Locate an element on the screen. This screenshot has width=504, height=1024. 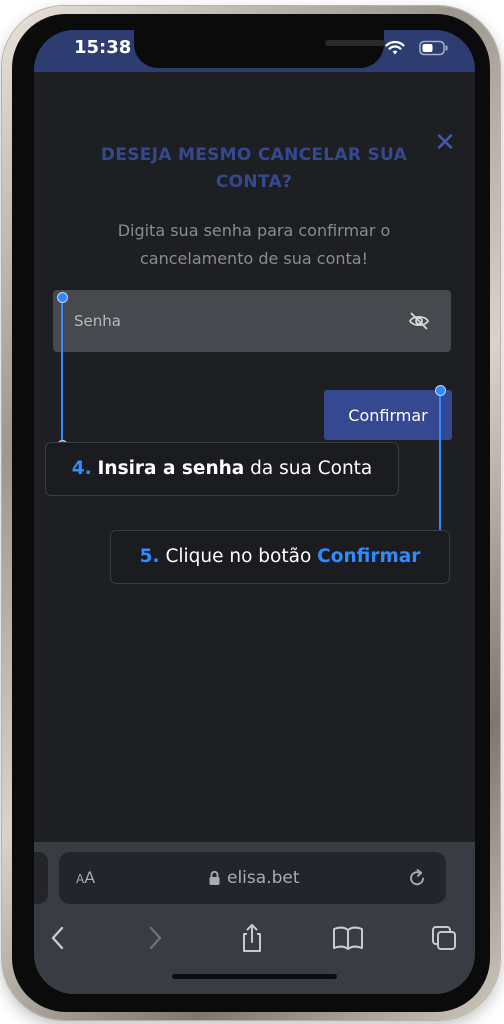
home-indicator is located at coordinates (254, 976).